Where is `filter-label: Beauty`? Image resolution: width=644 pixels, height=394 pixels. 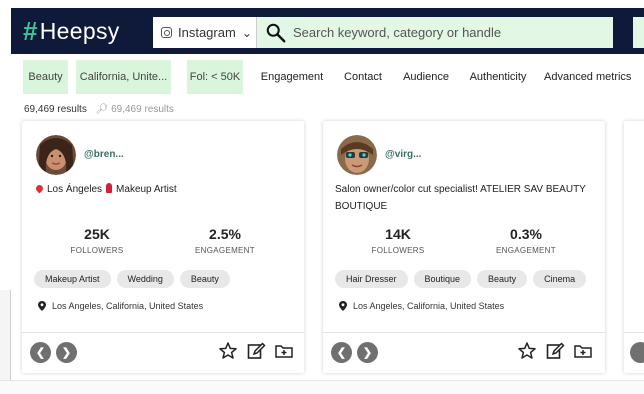
filter-label: Beauty is located at coordinates (45, 77).